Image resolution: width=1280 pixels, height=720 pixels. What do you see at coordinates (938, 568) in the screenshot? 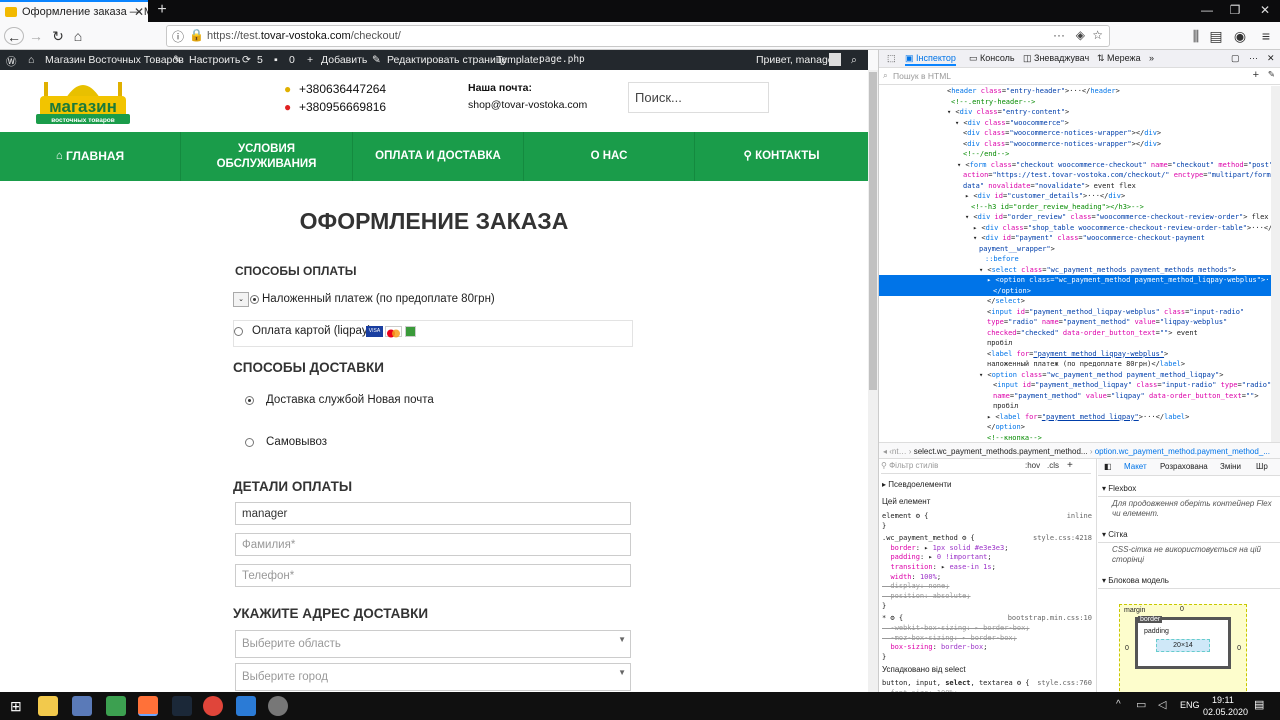
I see `css-rule-line: transition: ▸ ease-in 1s;` at bounding box center [938, 568].